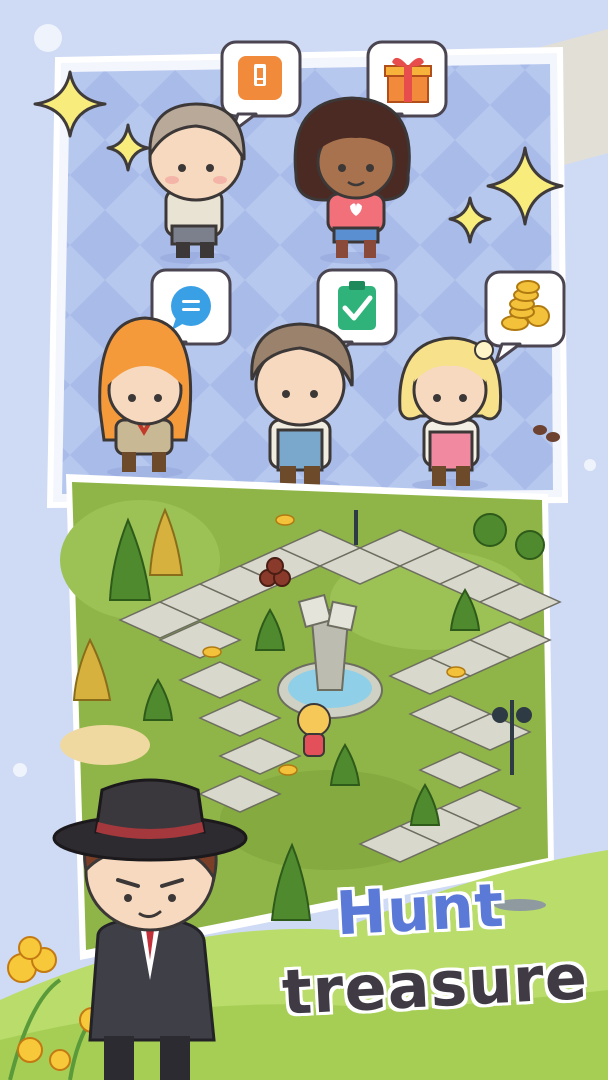 The width and height of the screenshot is (608, 1080). I want to click on headline-hunt: Hunt, so click(420, 910).